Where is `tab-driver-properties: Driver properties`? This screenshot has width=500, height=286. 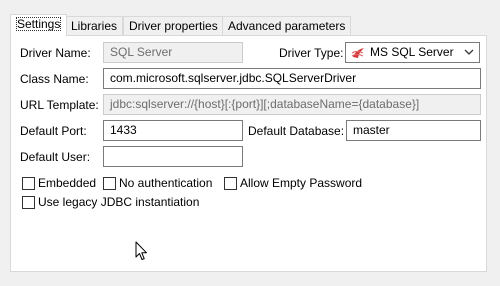 tab-driver-properties: Driver properties is located at coordinates (173, 25).